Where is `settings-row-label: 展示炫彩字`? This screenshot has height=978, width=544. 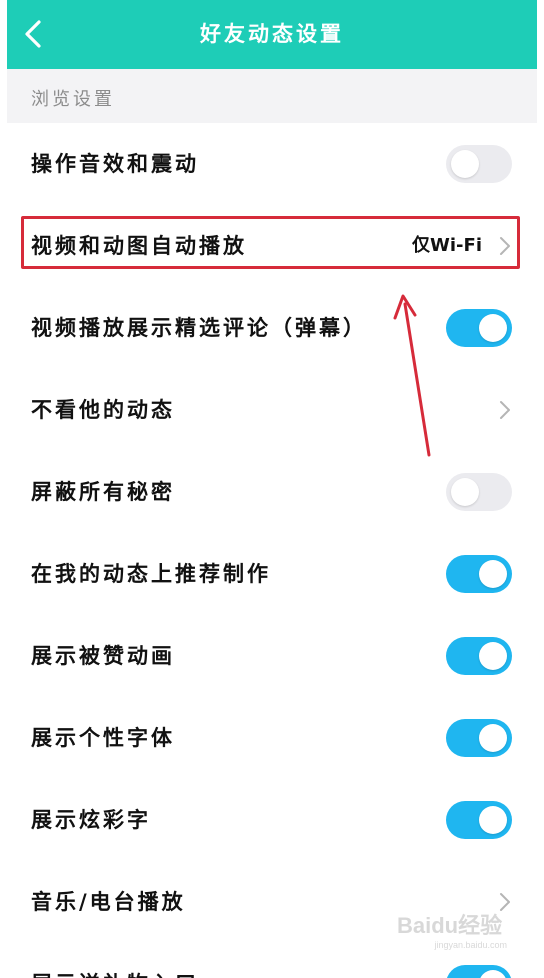
settings-row-label: 展示炫彩字 is located at coordinates (91, 820).